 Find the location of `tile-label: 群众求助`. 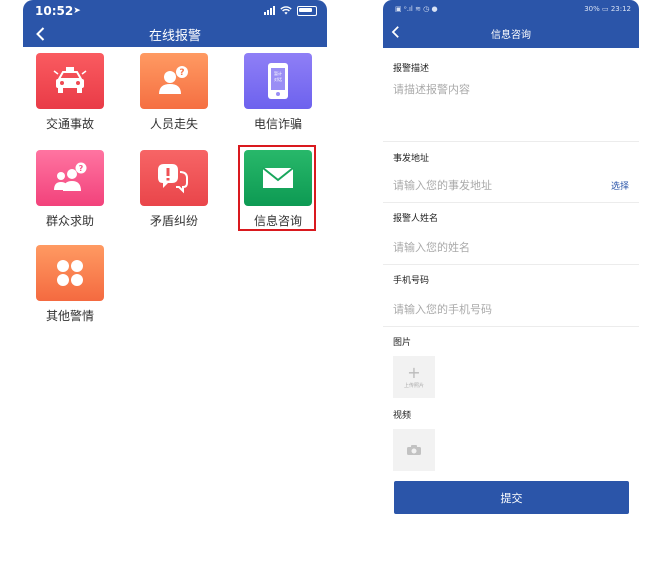

tile-label: 群众求助 is located at coordinates (69, 221).